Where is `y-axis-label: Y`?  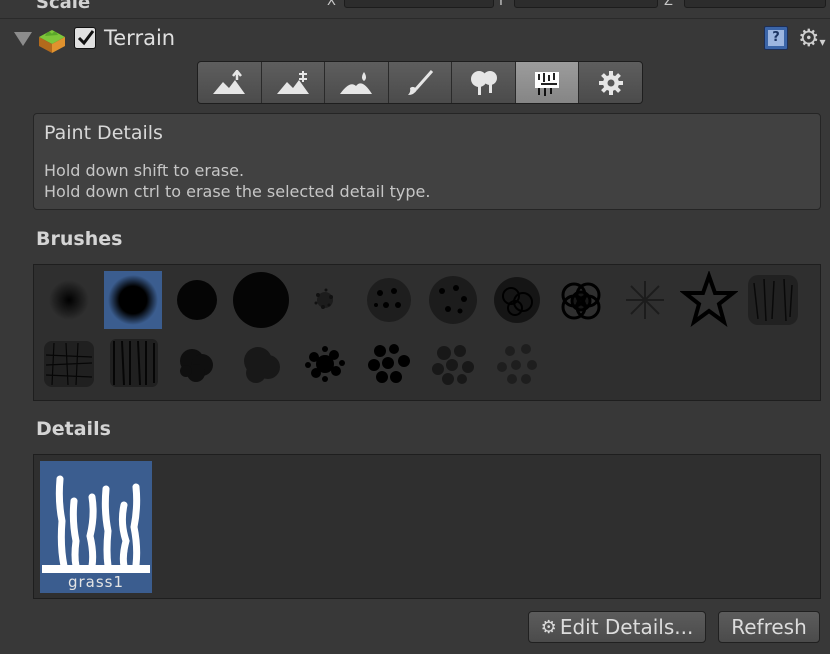 y-axis-label: Y is located at coordinates (501, 4).